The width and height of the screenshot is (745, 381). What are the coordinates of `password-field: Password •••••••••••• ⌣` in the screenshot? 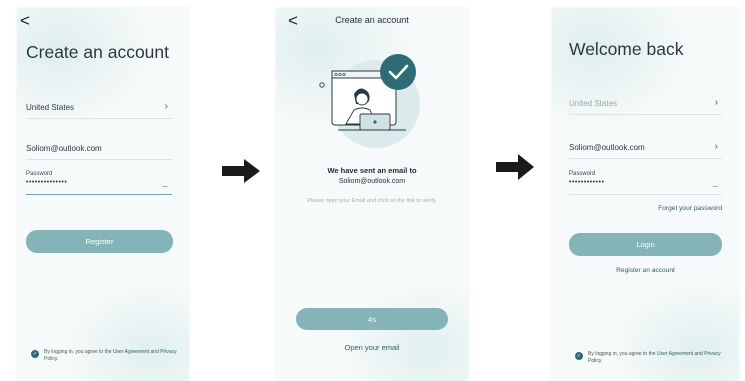 It's located at (645, 181).